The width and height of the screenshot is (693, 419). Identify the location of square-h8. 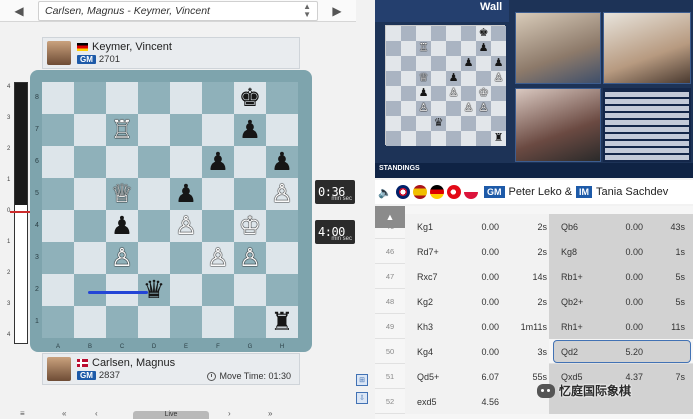
(282, 98).